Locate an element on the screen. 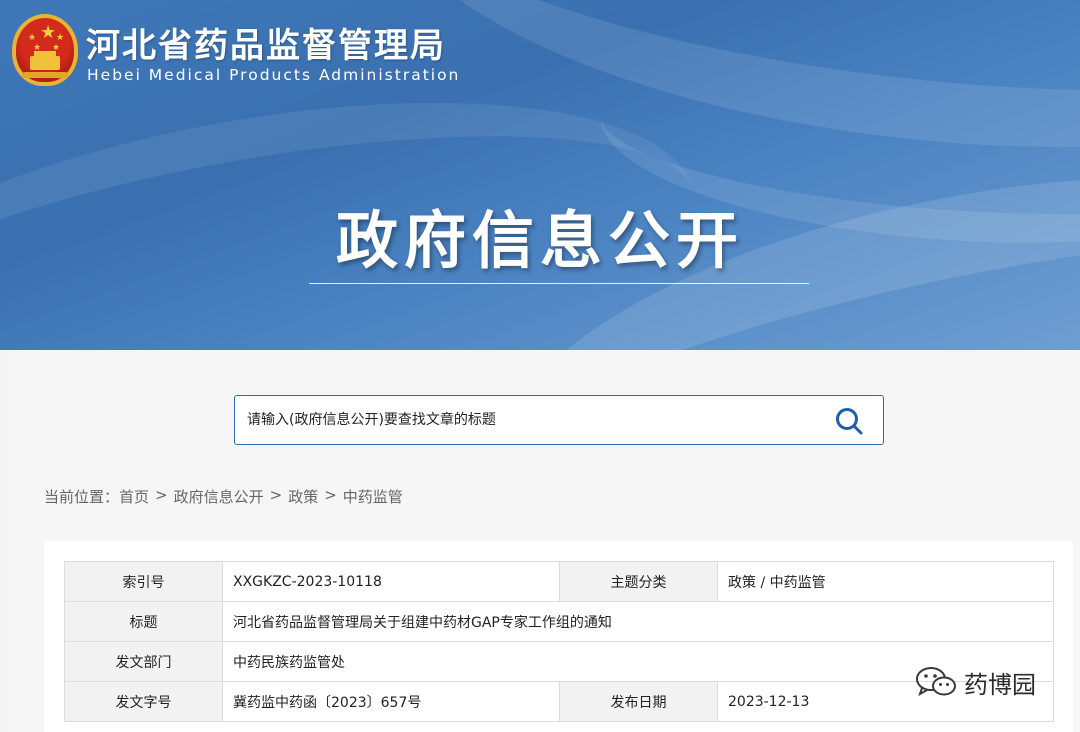  title-underline is located at coordinates (559, 283).